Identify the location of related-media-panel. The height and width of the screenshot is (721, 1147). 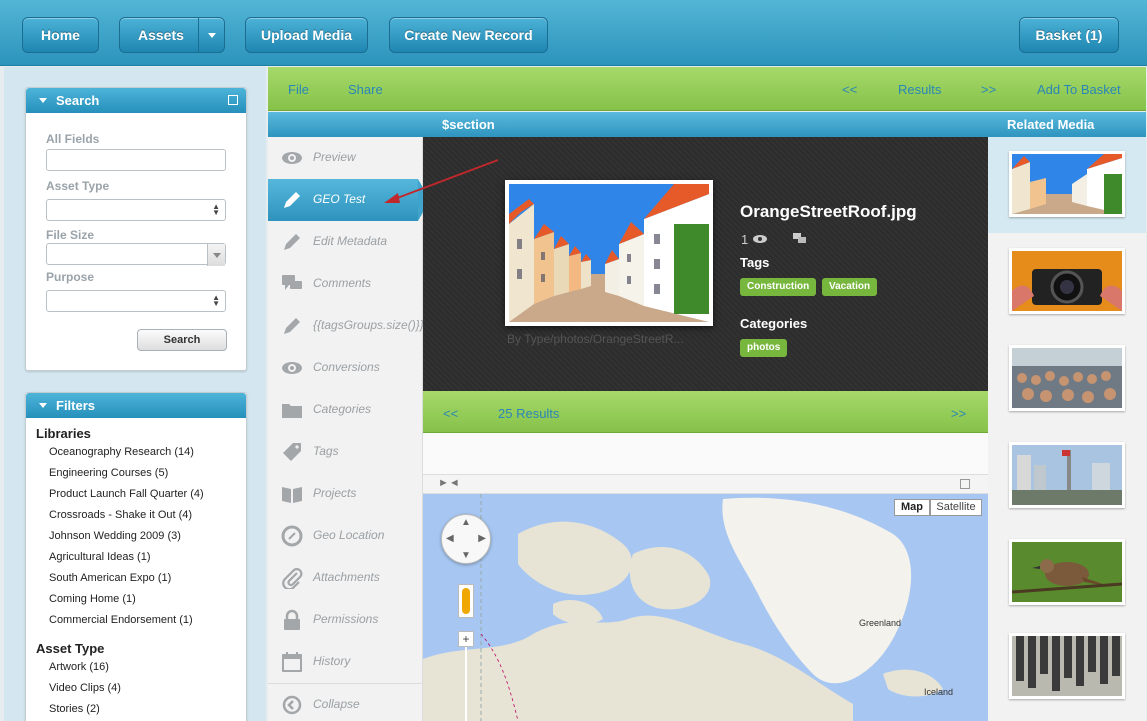
(1067, 429).